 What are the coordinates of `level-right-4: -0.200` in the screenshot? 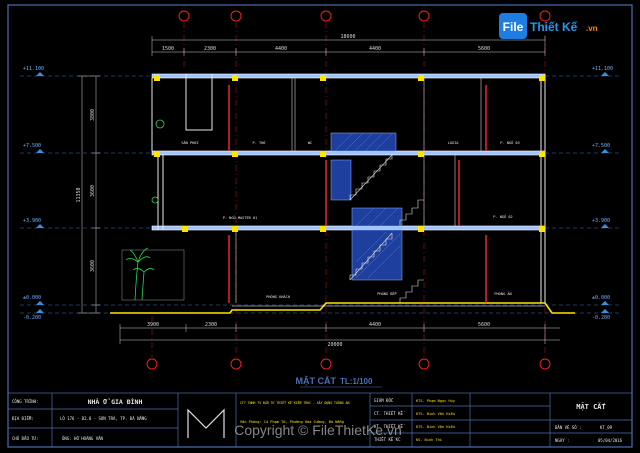 It's located at (601, 318).